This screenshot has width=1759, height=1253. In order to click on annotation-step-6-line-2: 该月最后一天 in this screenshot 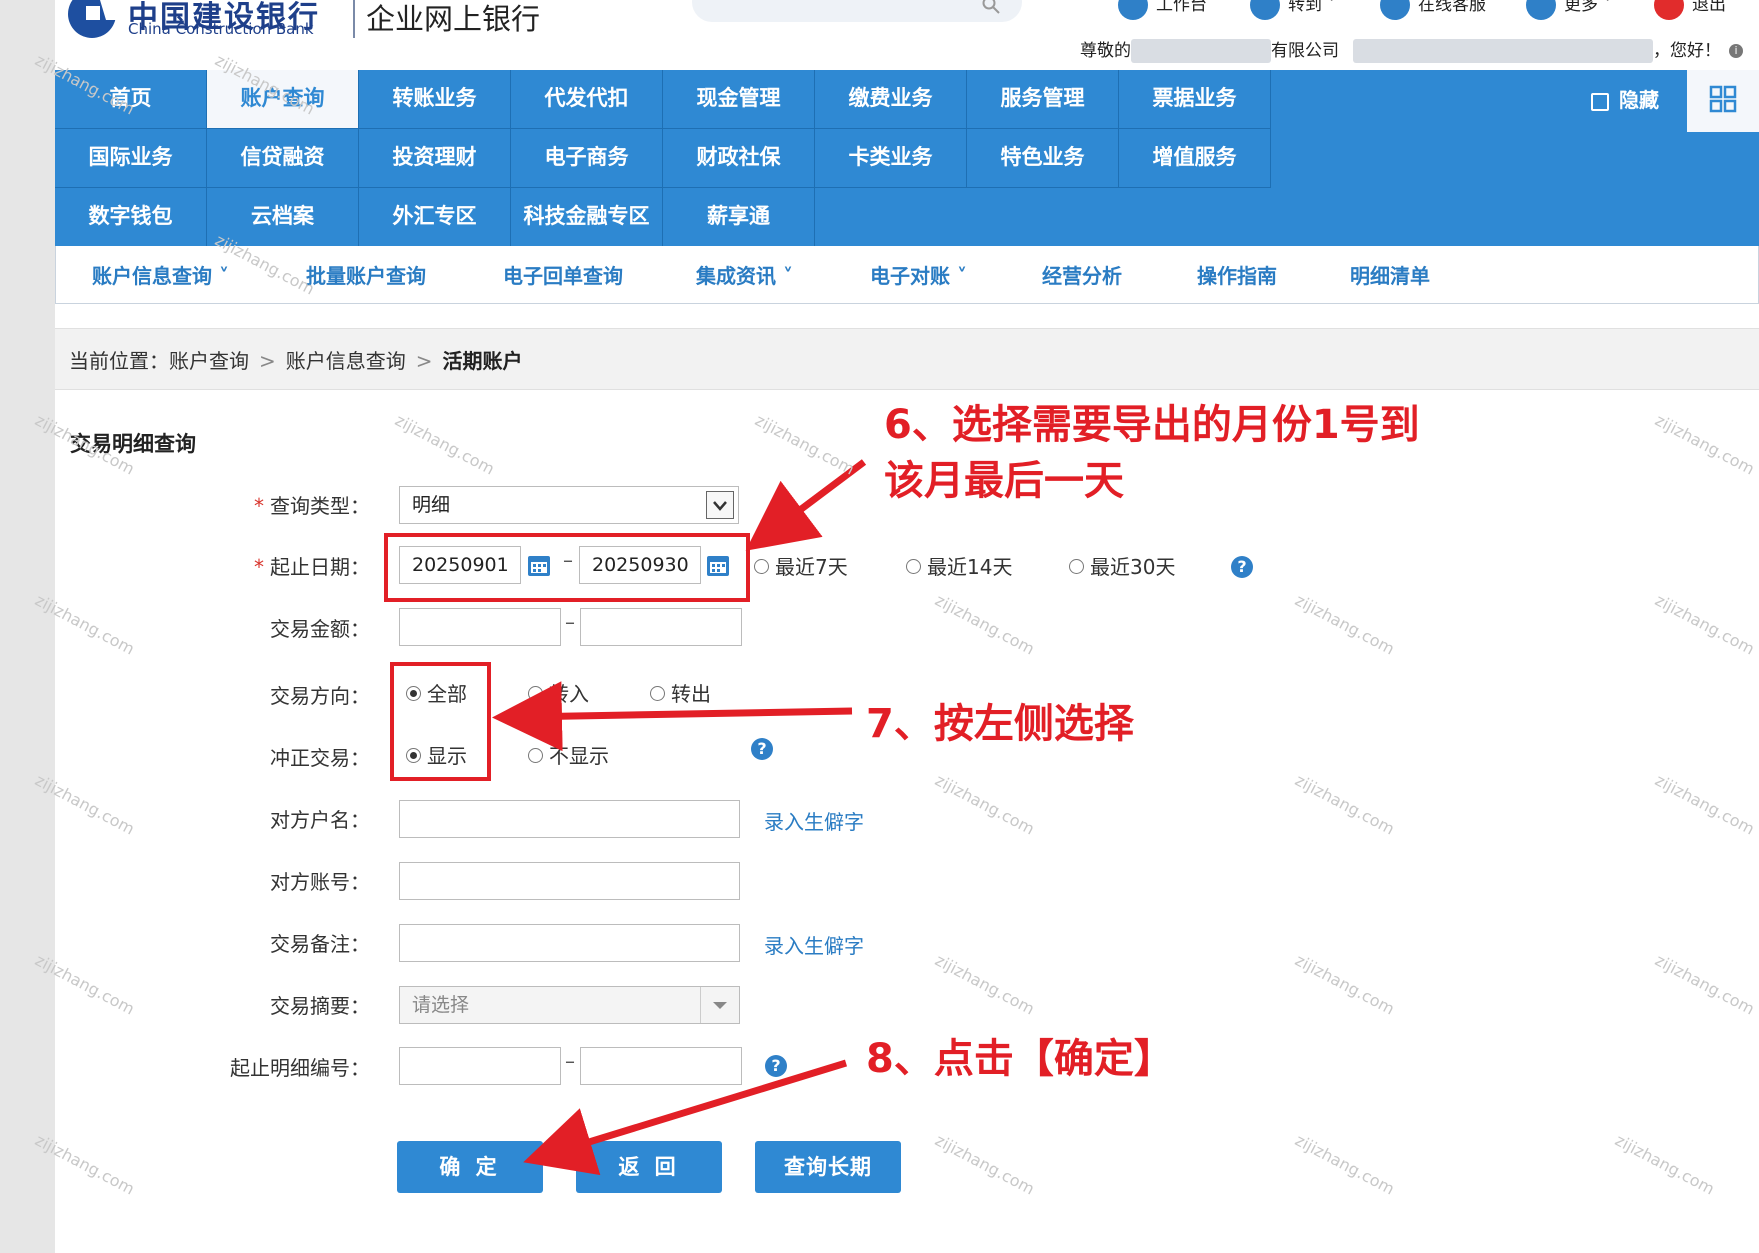, I will do `click(1004, 481)`.